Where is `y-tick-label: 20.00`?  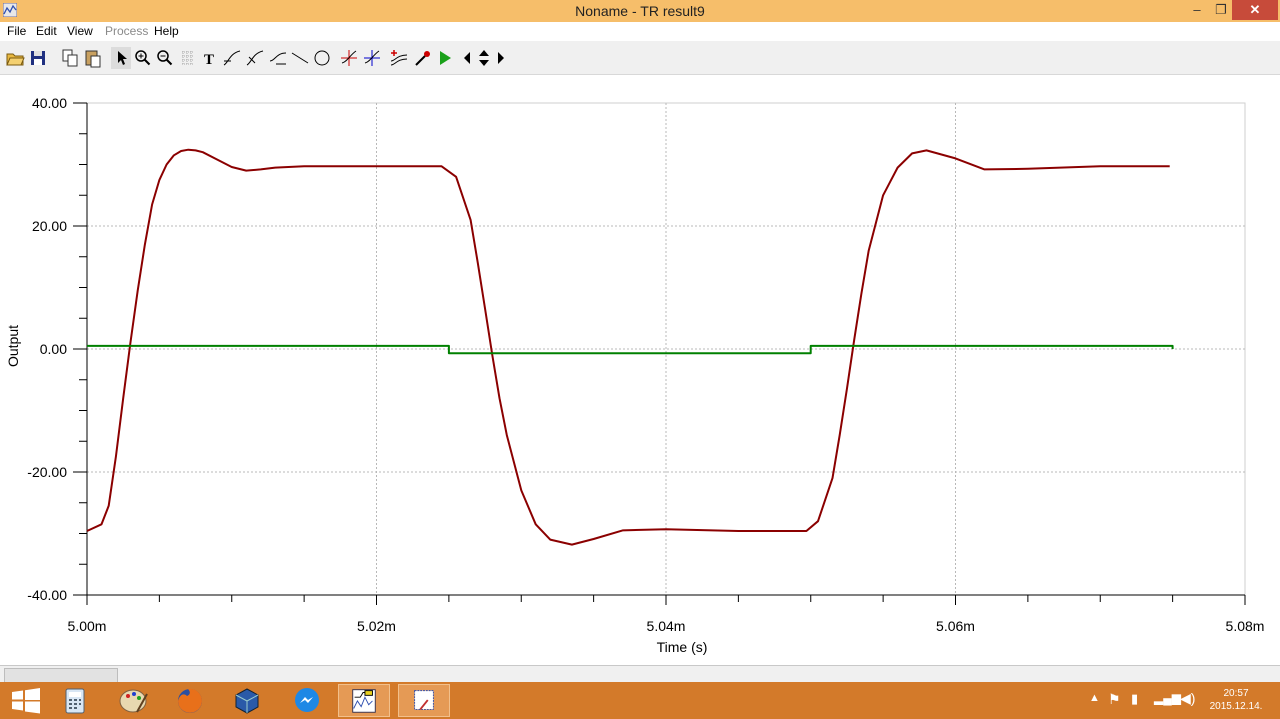
y-tick-label: 20.00 is located at coordinates (49, 226).